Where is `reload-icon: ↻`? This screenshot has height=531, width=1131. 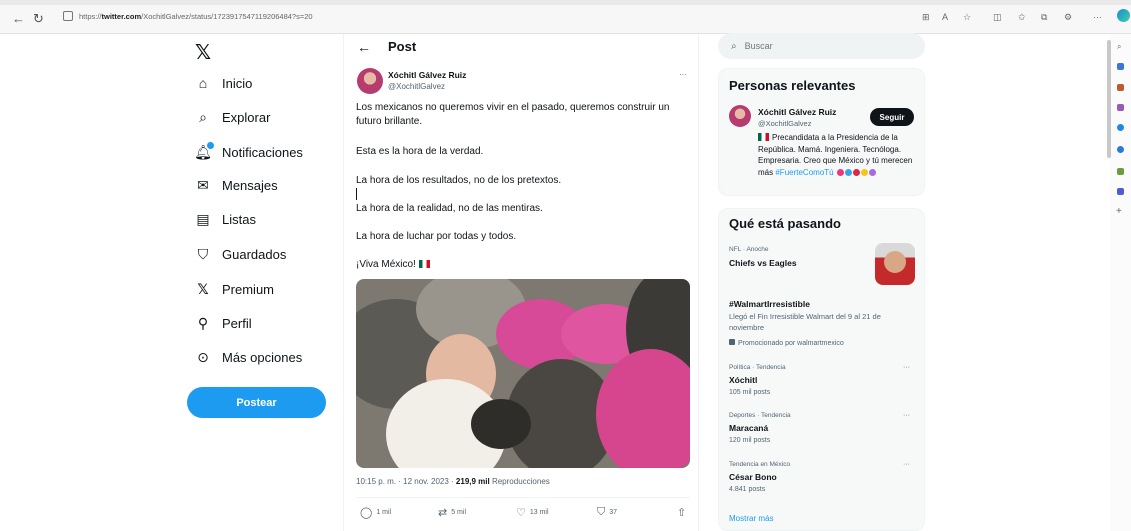
reload-icon: ↻ is located at coordinates (38, 19).